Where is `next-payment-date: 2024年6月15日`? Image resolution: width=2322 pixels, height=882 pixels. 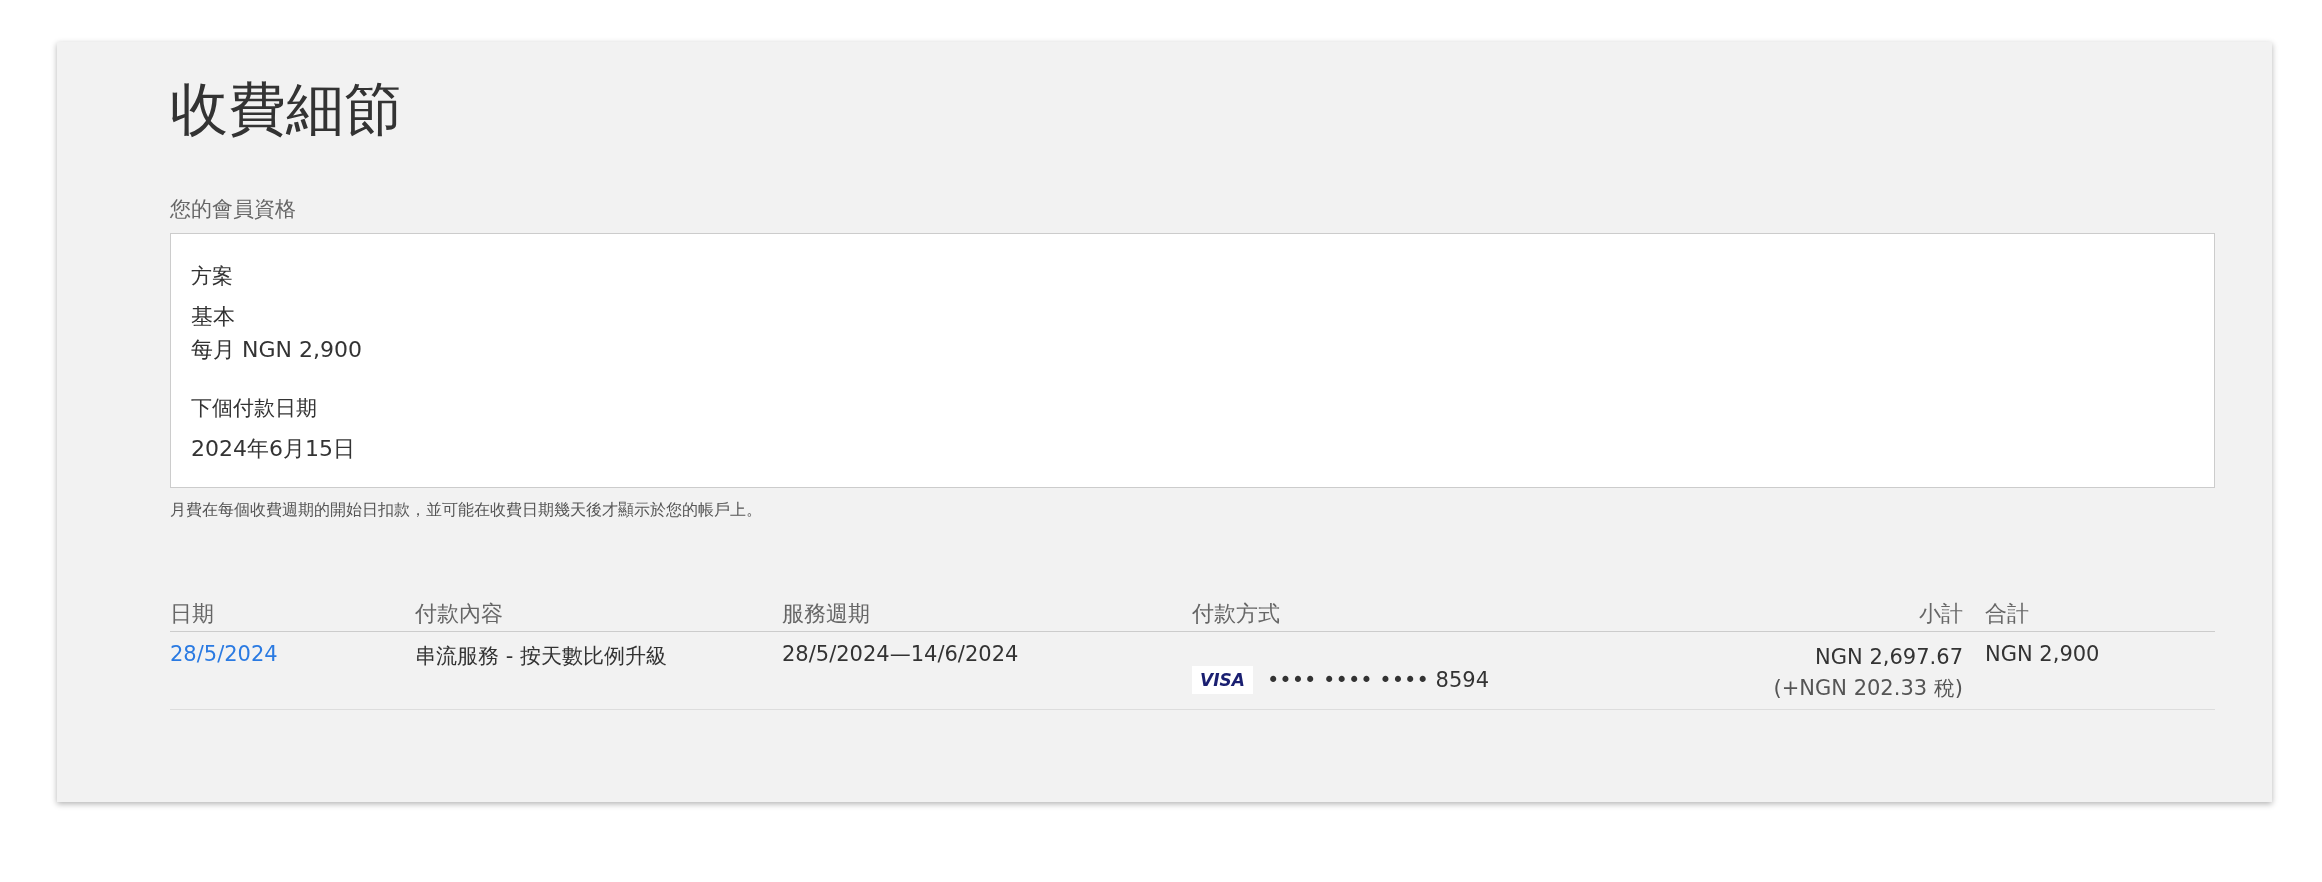
next-payment-date: 2024年6月15日 is located at coordinates (273, 449).